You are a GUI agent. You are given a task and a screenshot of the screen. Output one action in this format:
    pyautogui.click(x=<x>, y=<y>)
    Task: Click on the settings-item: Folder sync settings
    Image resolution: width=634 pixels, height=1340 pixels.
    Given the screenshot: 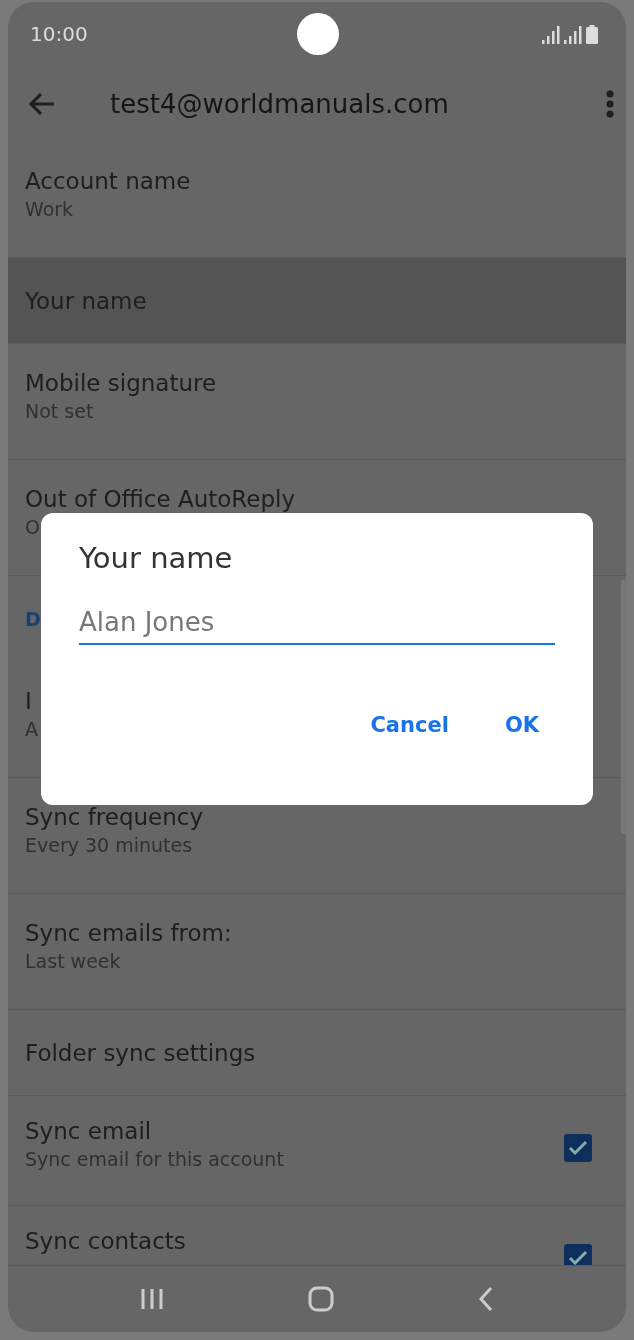 What is the action you would take?
    pyautogui.click(x=317, y=1053)
    